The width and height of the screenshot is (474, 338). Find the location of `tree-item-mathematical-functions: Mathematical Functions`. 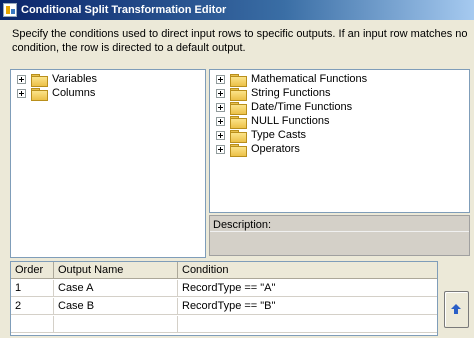

tree-item-mathematical-functions: Mathematical Functions is located at coordinates (292, 79).